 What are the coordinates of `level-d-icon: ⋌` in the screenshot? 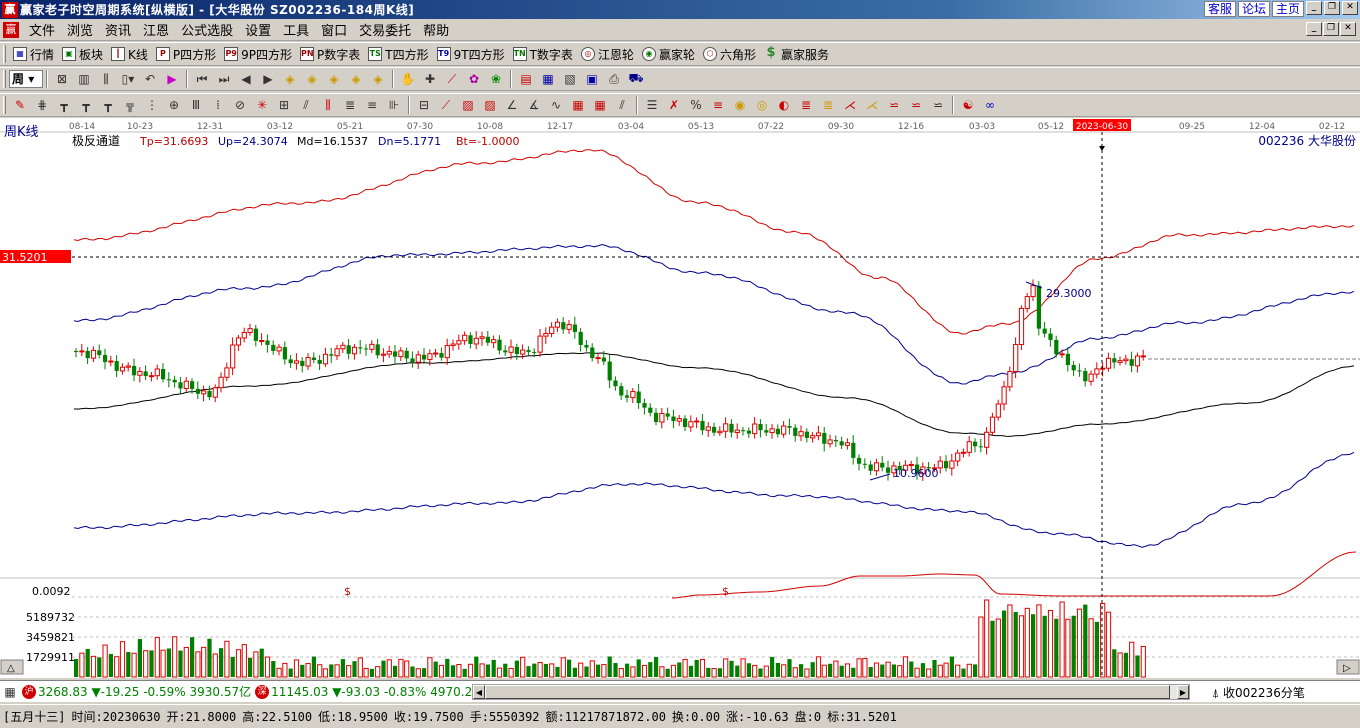 It's located at (872, 105).